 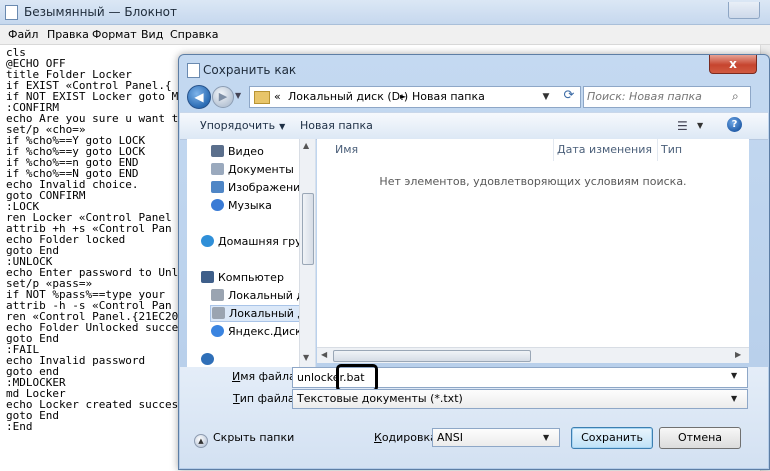 I want to click on nav-item-computer: Компьютер, so click(x=242, y=277).